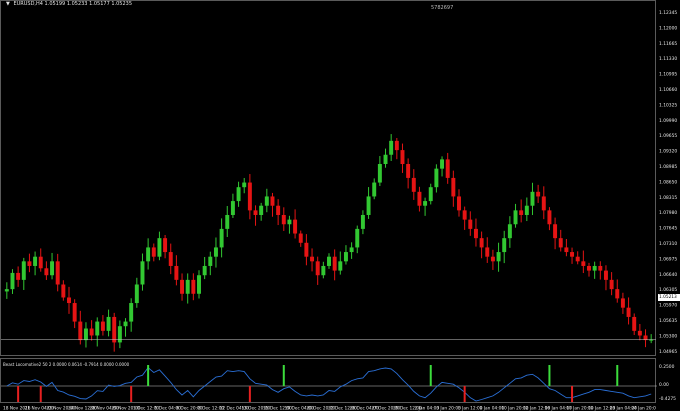 The height and width of the screenshot is (411, 680). I want to click on price-tick-label: 1.10660, so click(668, 90).